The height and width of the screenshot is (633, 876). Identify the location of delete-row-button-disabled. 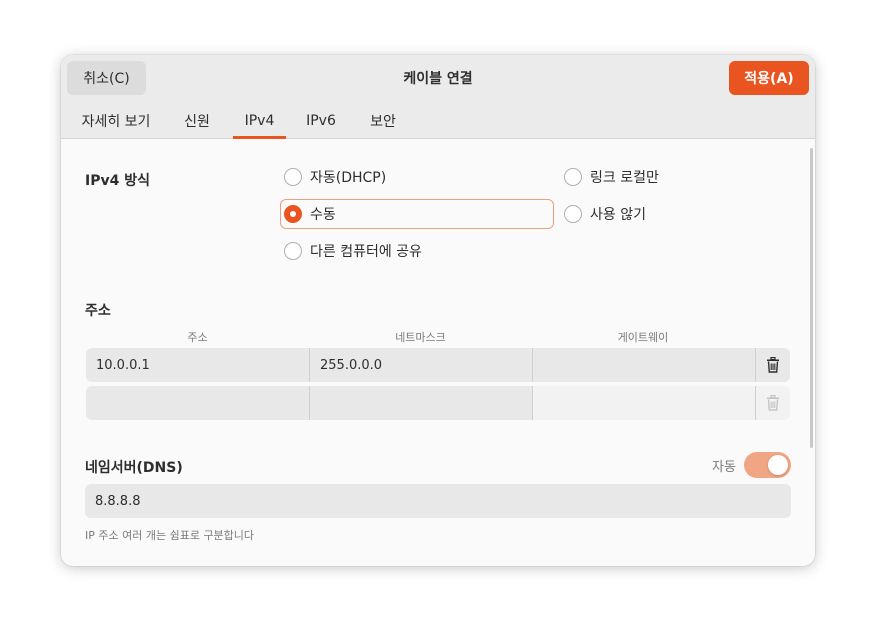
(772, 403).